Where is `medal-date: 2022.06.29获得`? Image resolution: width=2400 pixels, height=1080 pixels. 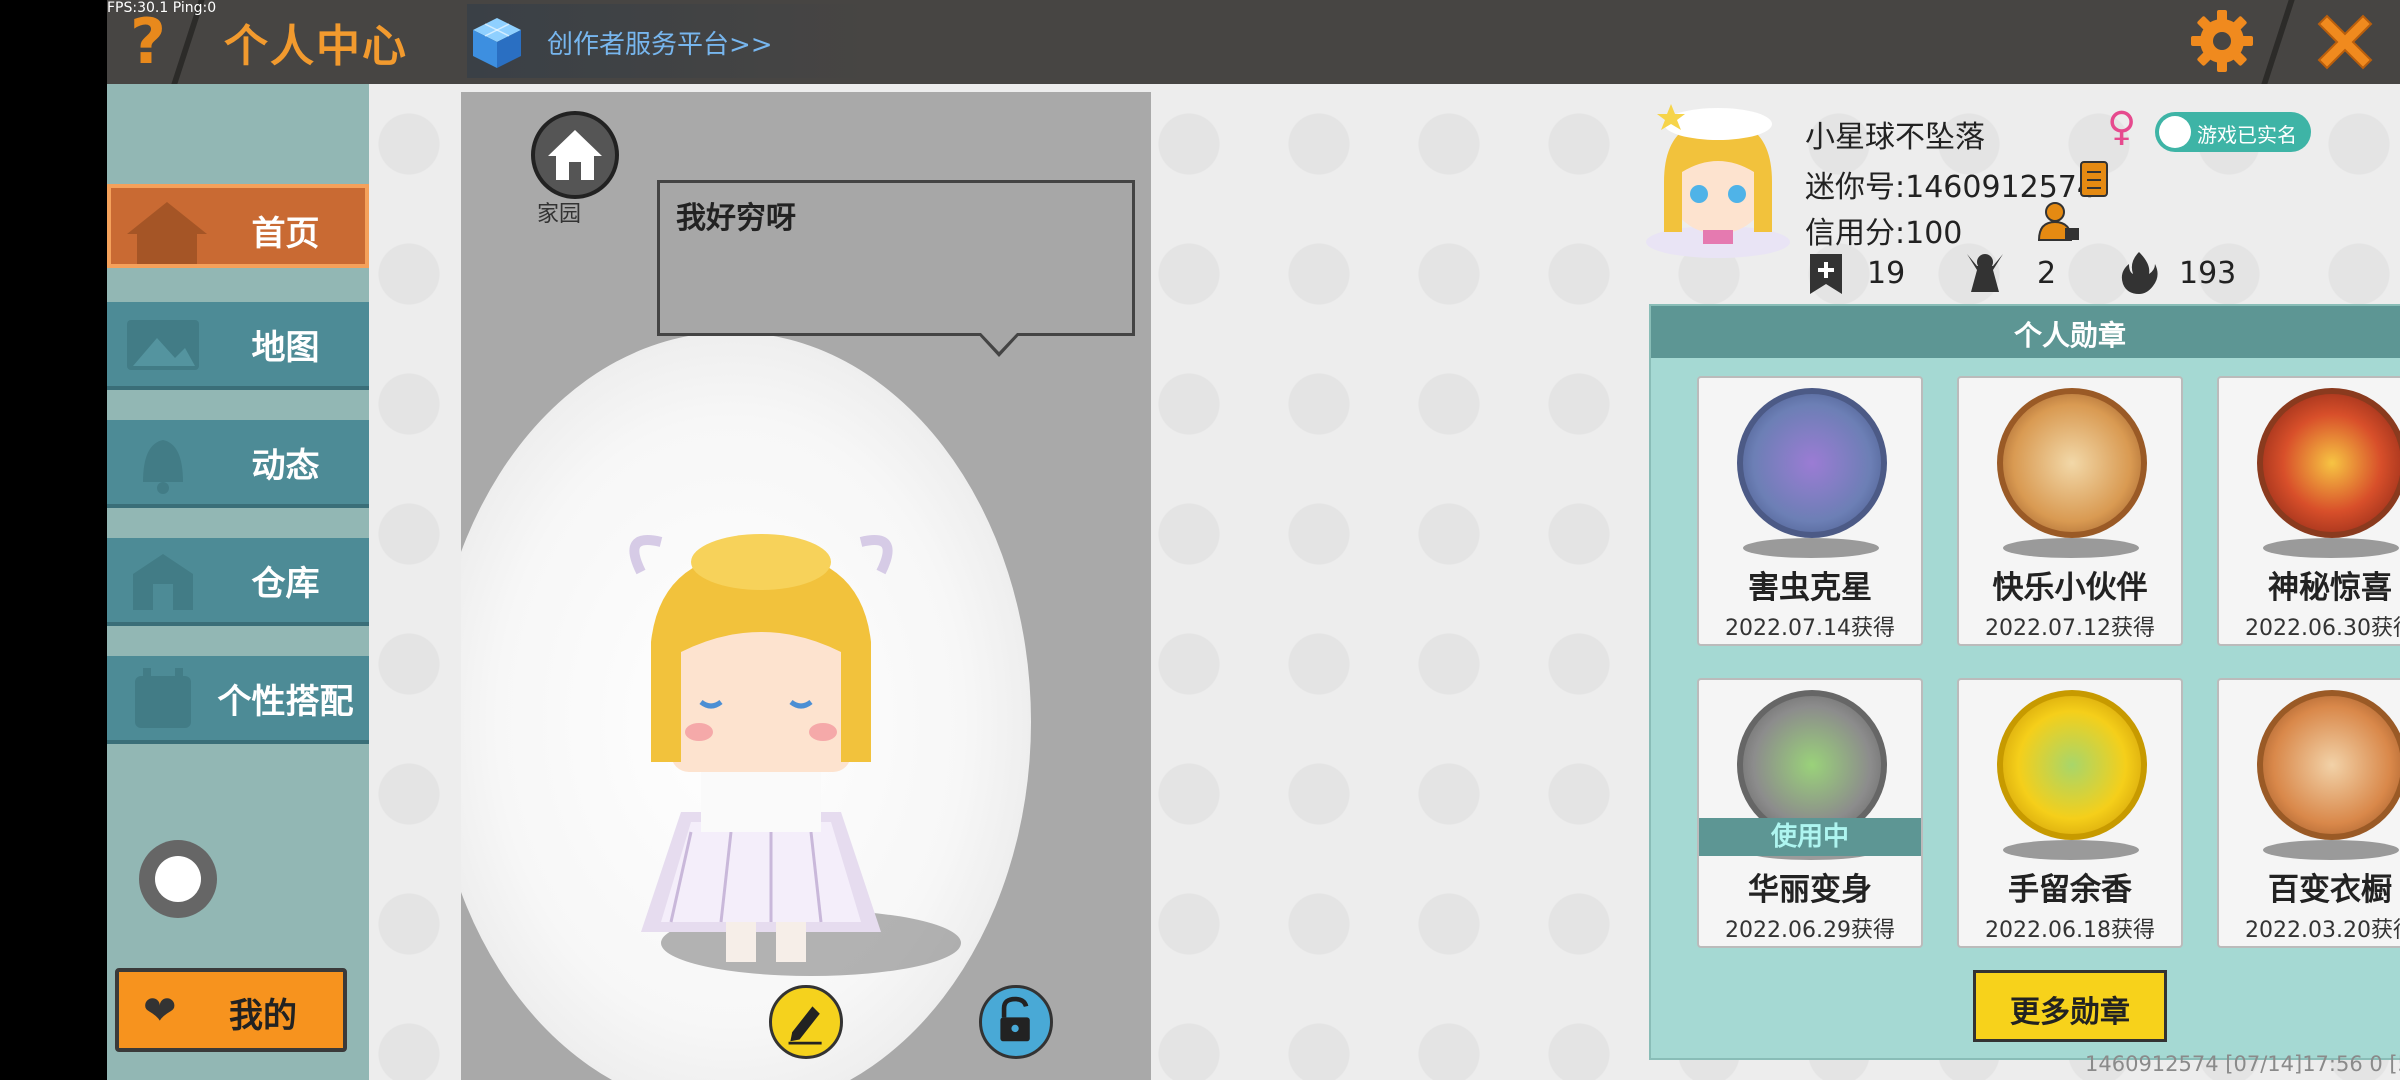 medal-date: 2022.06.29获得 is located at coordinates (1810, 930).